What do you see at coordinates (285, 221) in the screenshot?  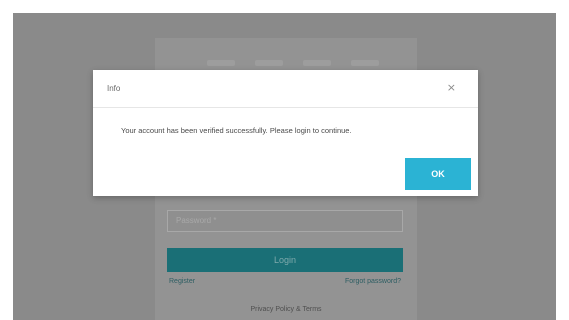 I see `password-input: Password *` at bounding box center [285, 221].